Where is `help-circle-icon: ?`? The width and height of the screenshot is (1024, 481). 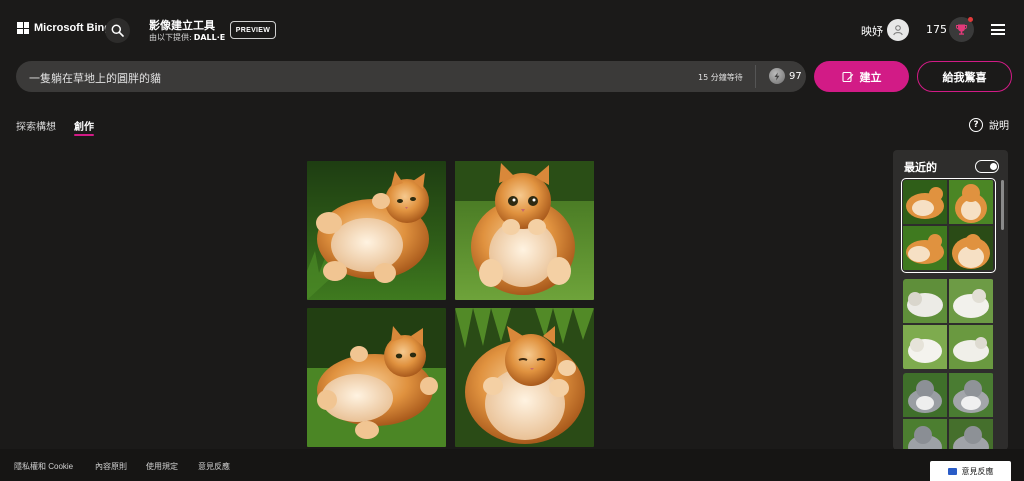 help-circle-icon: ? is located at coordinates (976, 124).